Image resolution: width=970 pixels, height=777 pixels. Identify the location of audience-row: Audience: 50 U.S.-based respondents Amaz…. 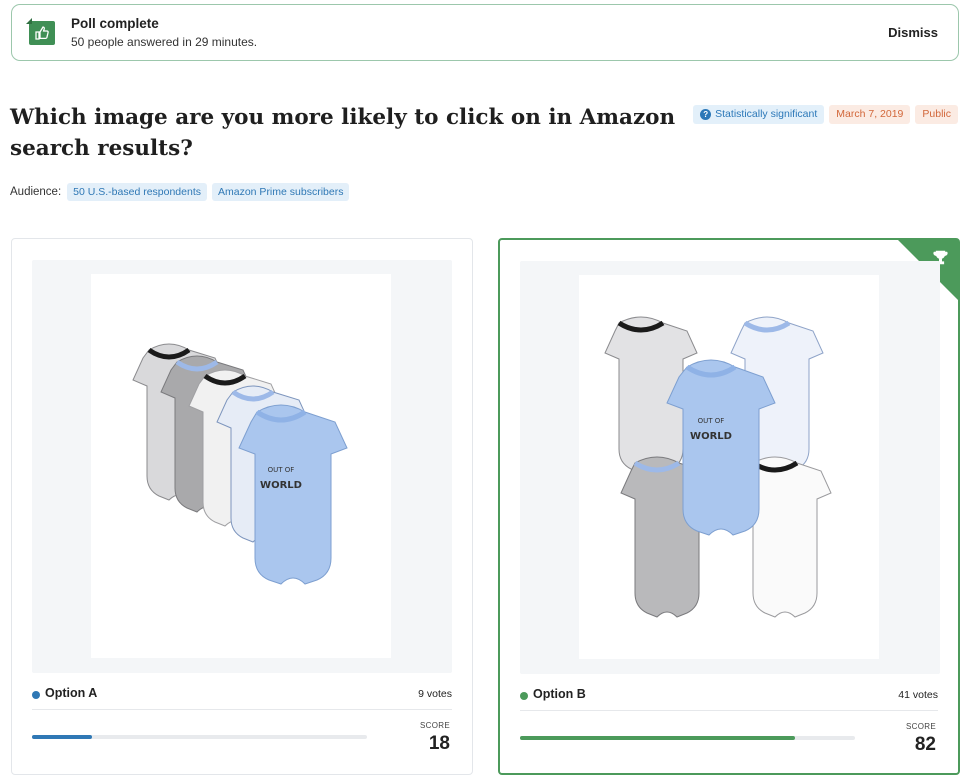
(180, 192).